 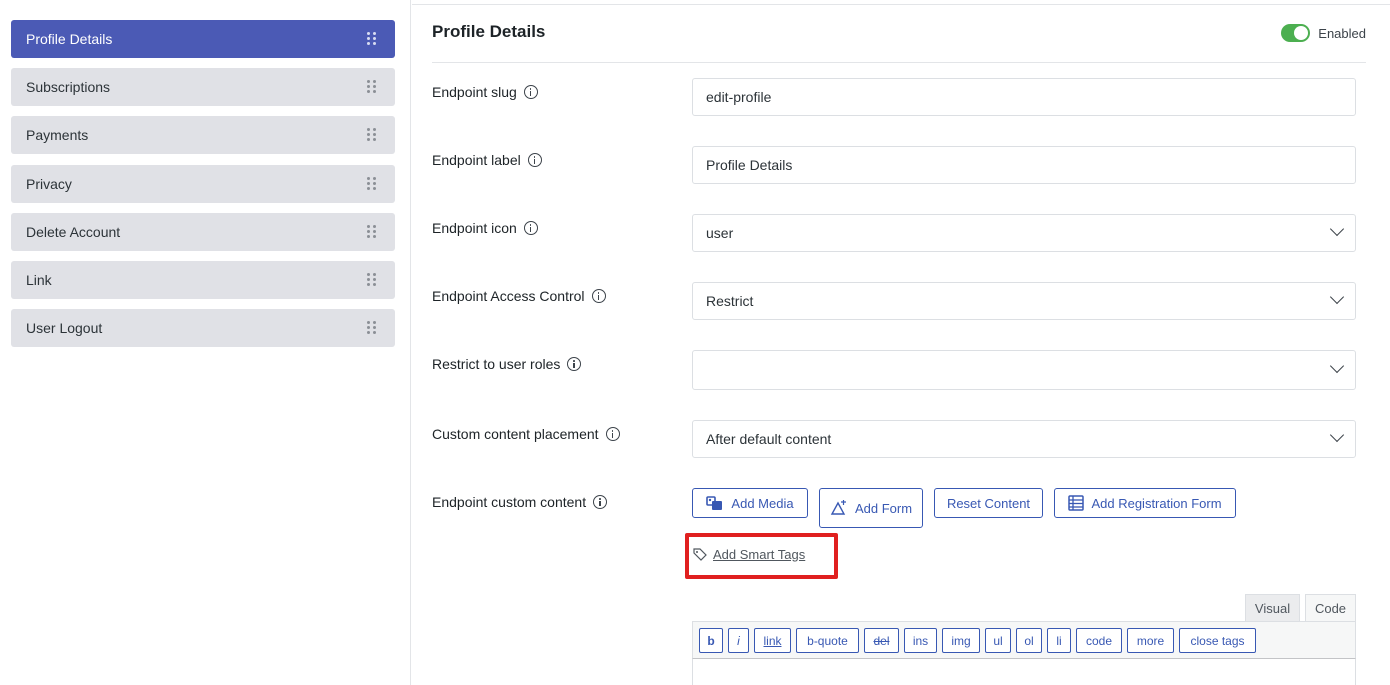 I want to click on field-label-text: Endpoint custom content, so click(x=509, y=502).